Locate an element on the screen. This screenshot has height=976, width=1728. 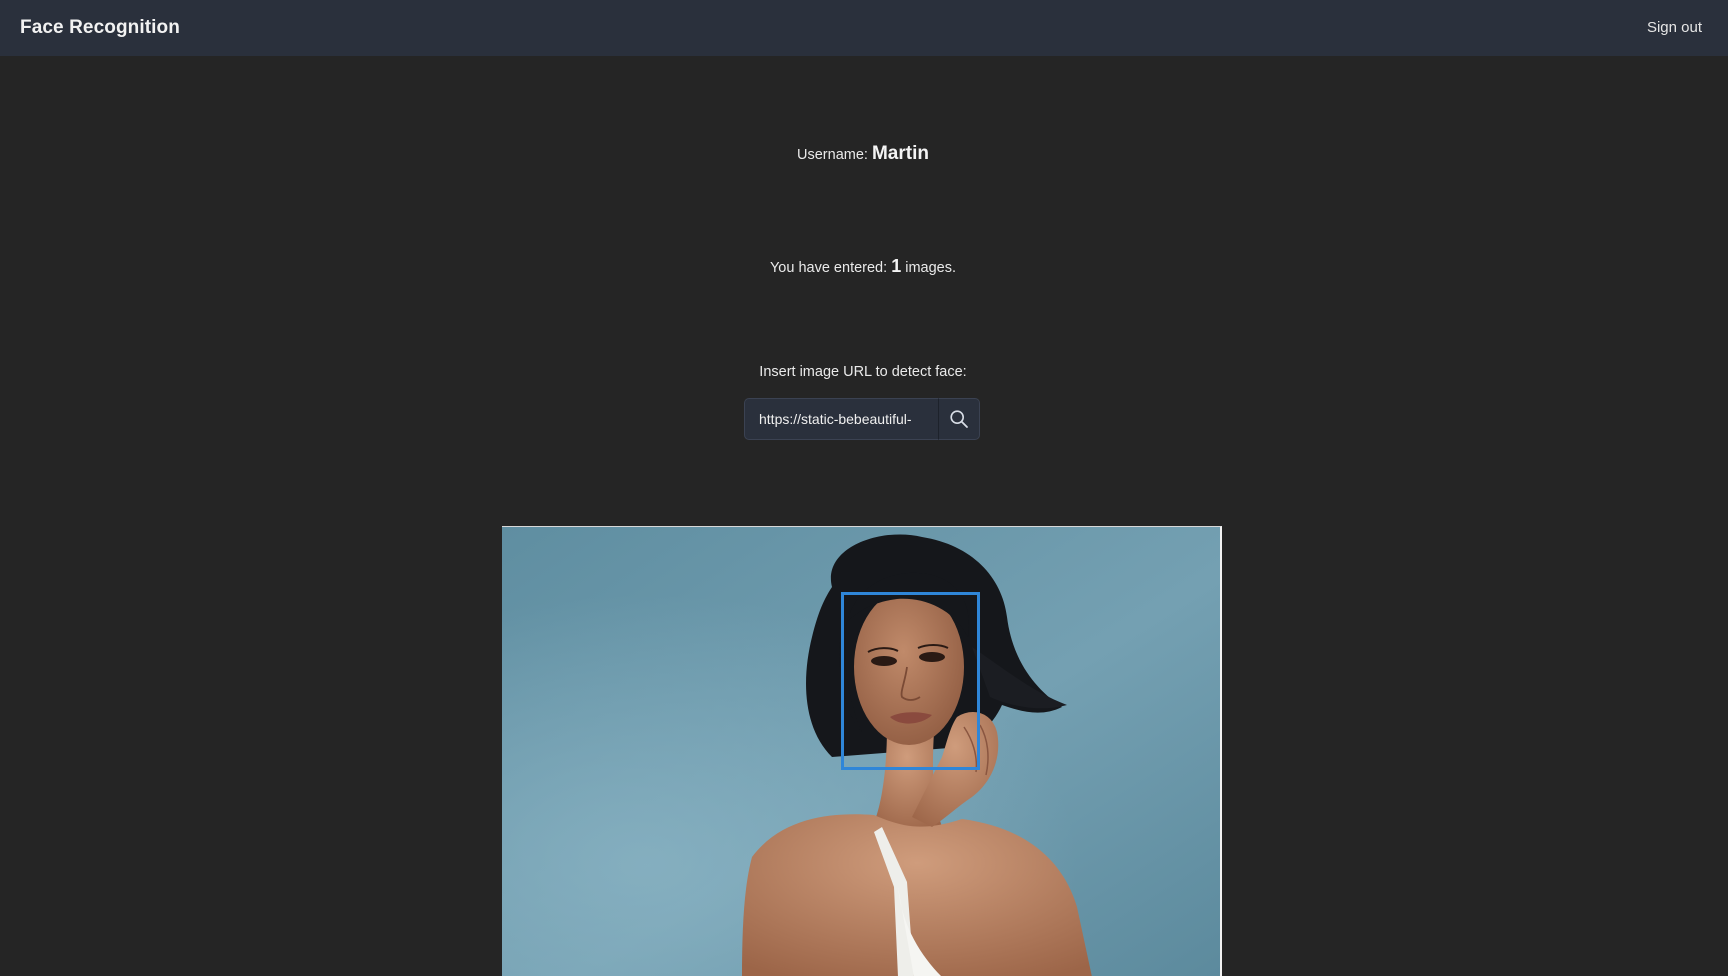
sign-out-link: Sign out is located at coordinates (1674, 27).